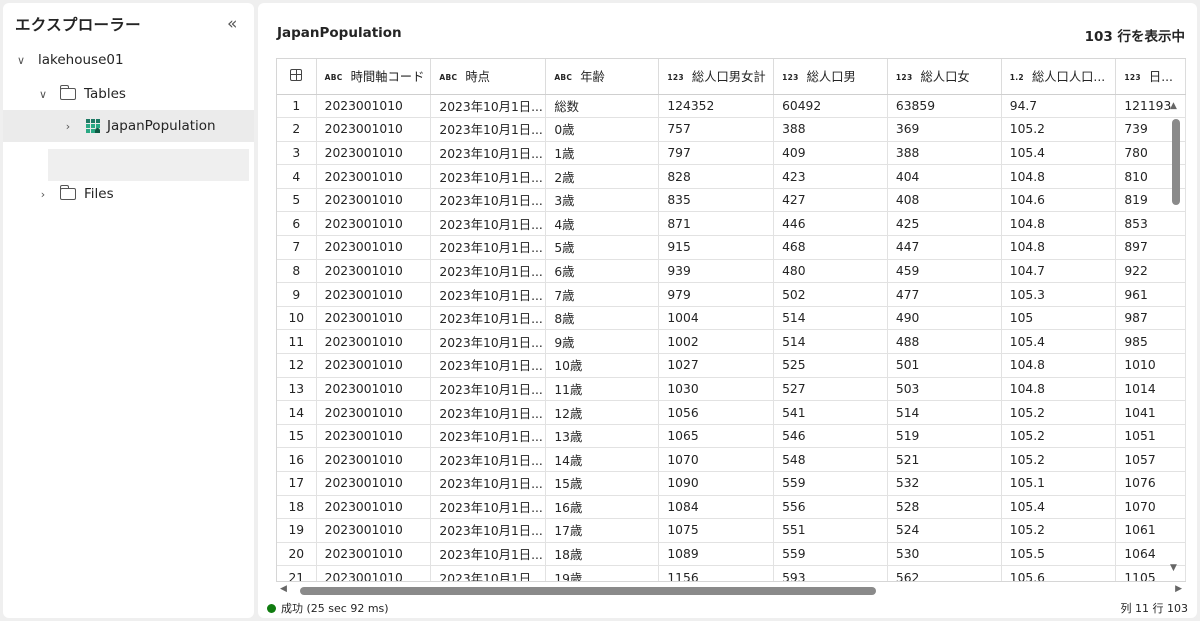 The height and width of the screenshot is (621, 1200). I want to click on table-cell: 835, so click(716, 200).